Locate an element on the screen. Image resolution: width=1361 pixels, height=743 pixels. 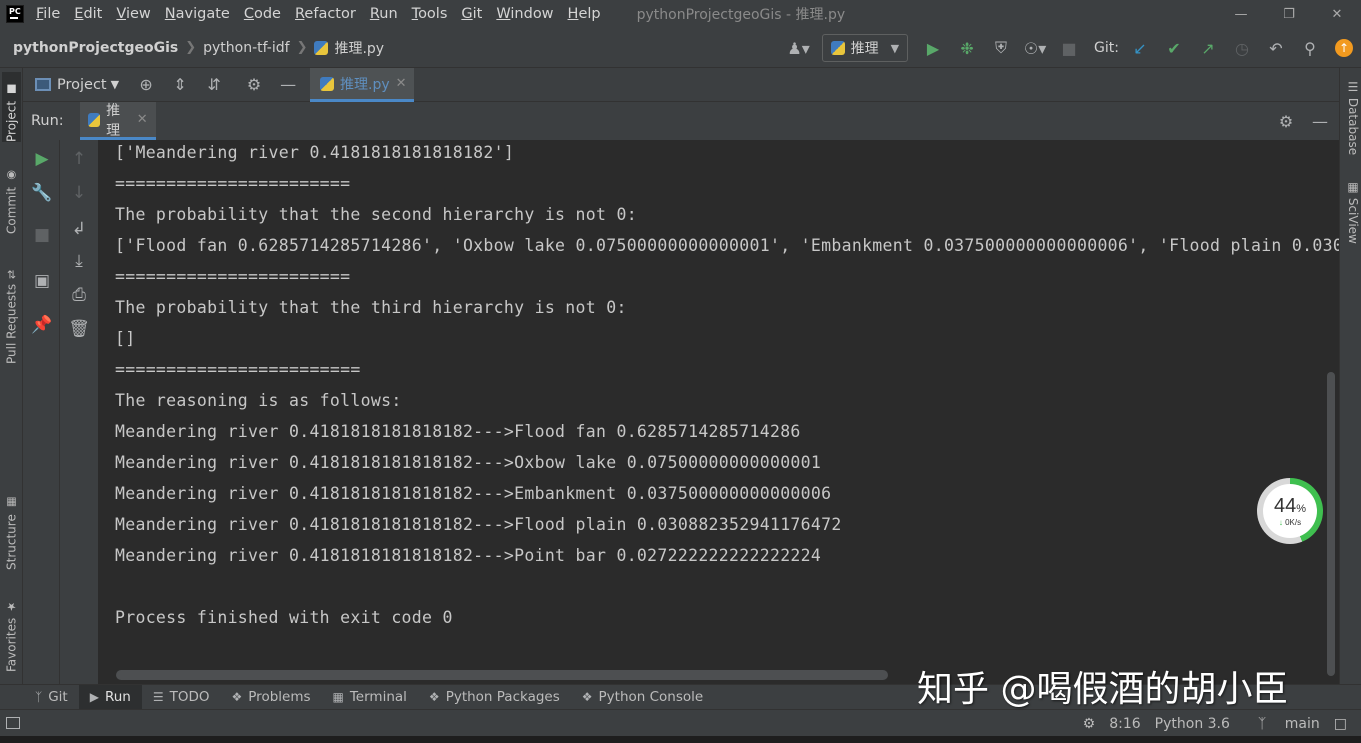
menu-edit: Edit is located at coordinates (88, 14).